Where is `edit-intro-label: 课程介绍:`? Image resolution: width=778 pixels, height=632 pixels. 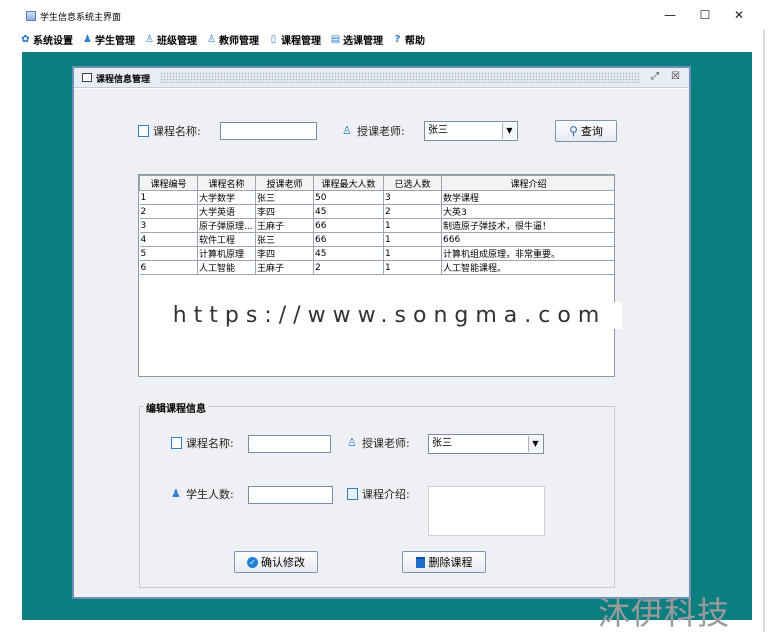 edit-intro-label: 课程介绍: is located at coordinates (378, 494).